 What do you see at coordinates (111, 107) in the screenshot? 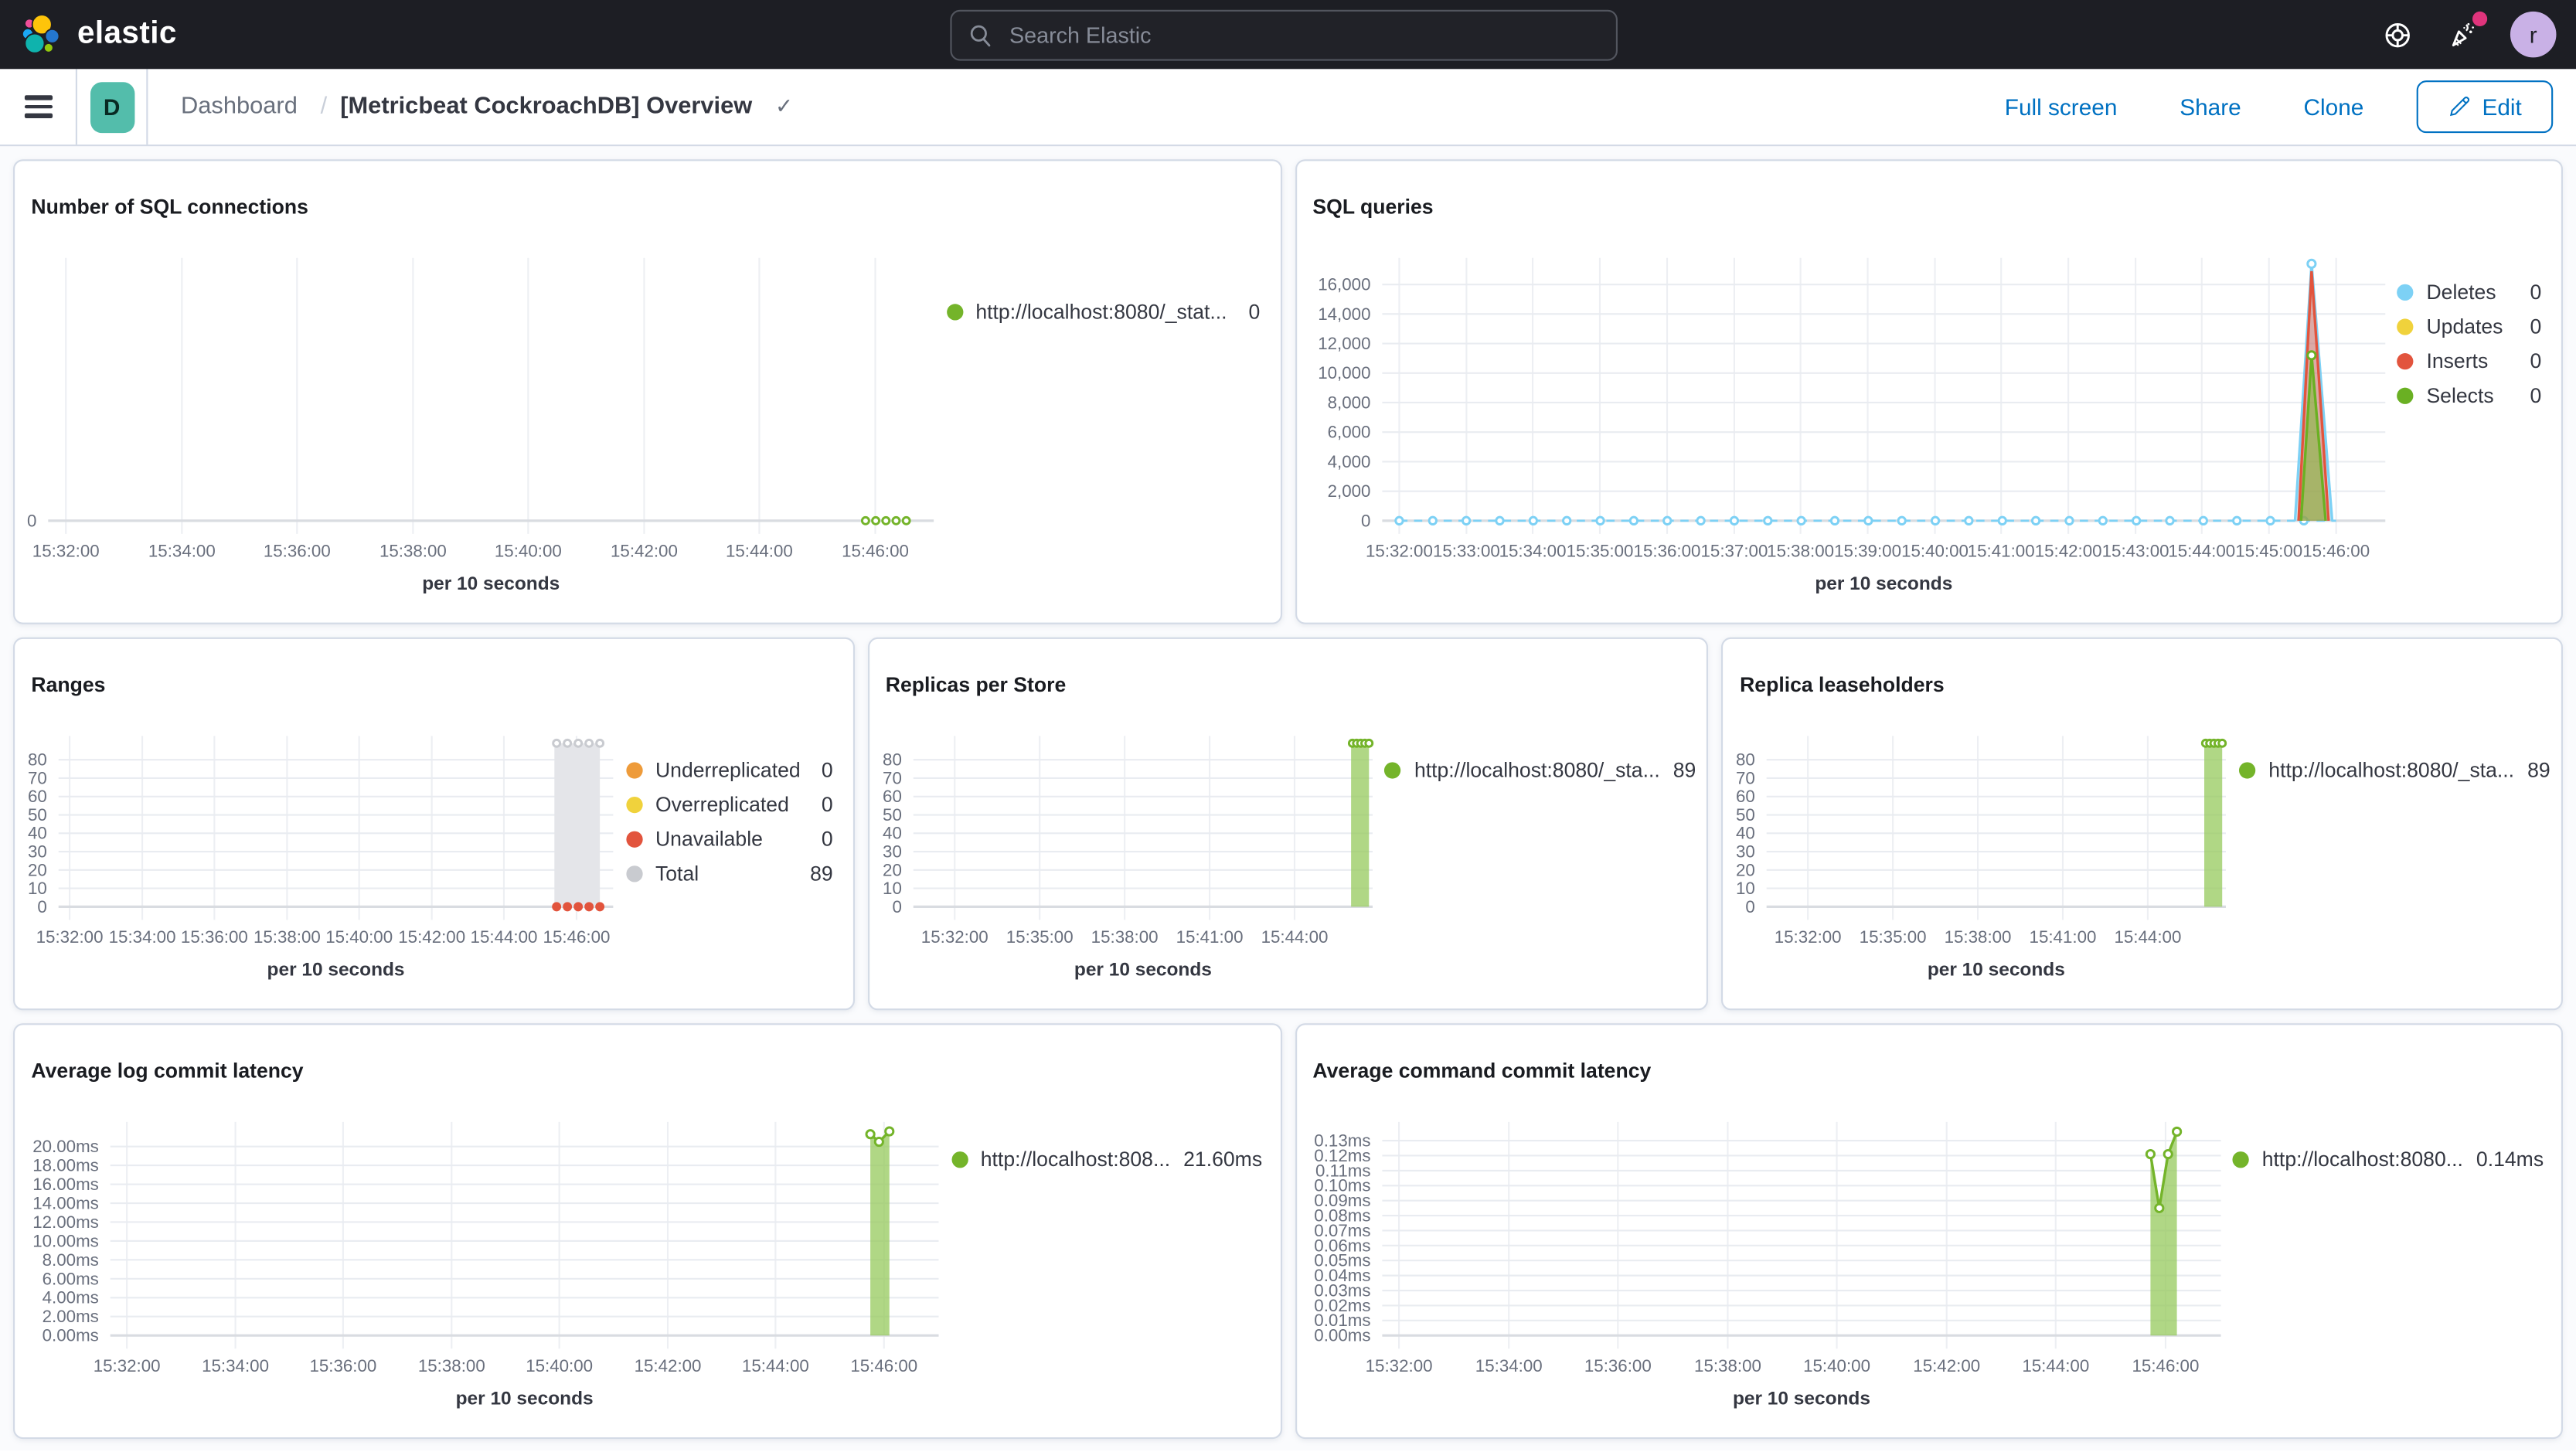
I see `space-switcher: D` at bounding box center [111, 107].